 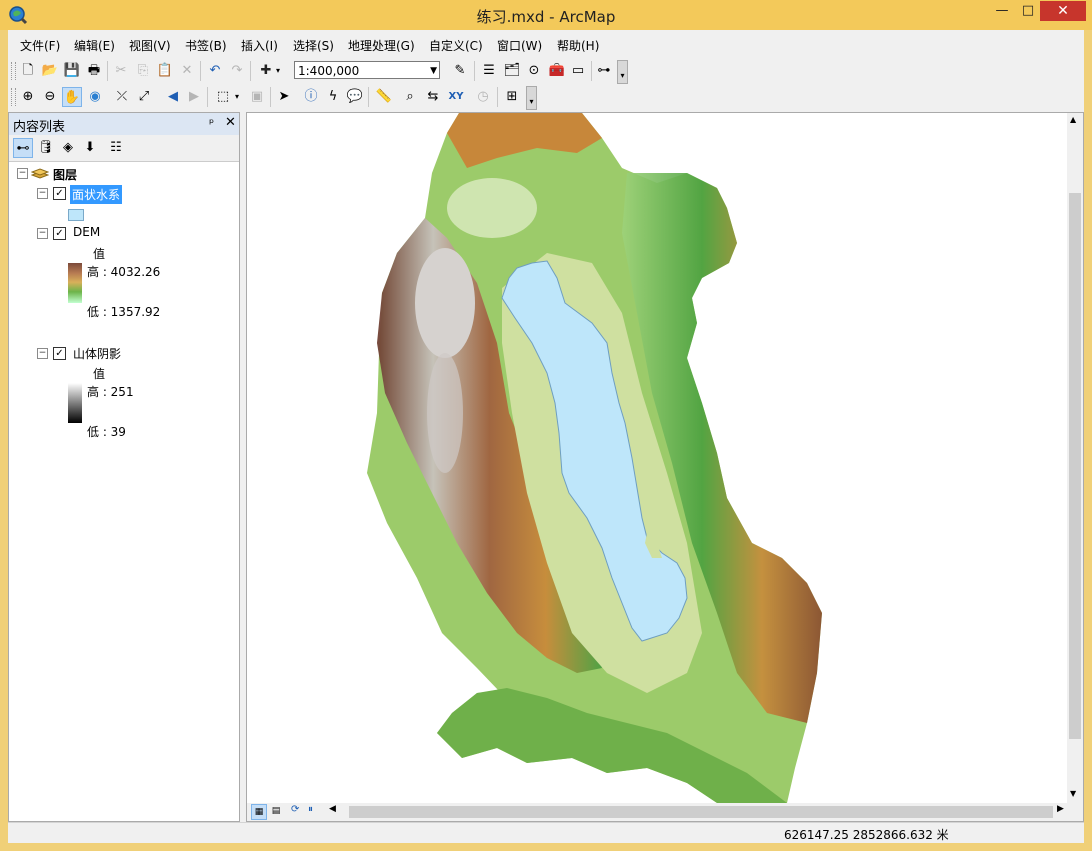 What do you see at coordinates (40, 173) in the screenshot?
I see `layers-stack-icon` at bounding box center [40, 173].